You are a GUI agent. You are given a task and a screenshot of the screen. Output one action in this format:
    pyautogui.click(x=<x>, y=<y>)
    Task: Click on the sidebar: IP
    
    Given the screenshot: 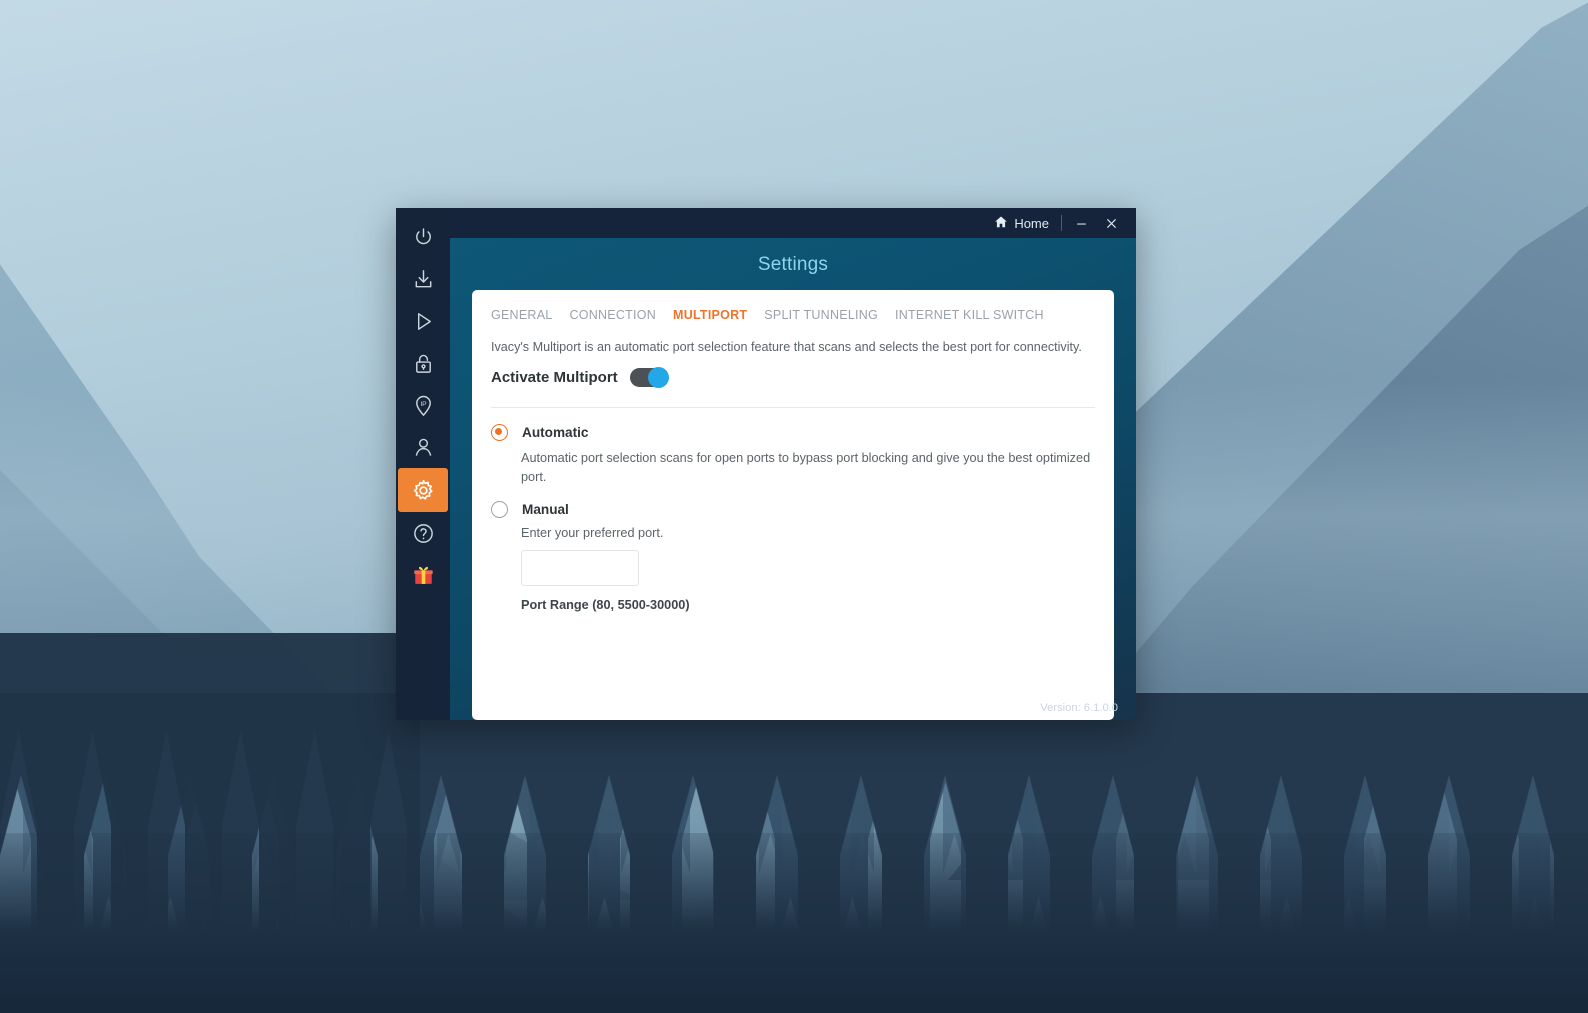 What is the action you would take?
    pyautogui.click(x=423, y=464)
    